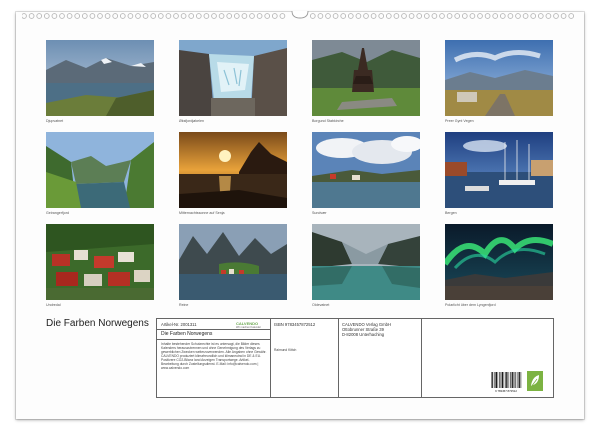 The width and height of the screenshot is (600, 432). What do you see at coordinates (328, 121) in the screenshot?
I see `photo-caption: Borgund Stabkirche` at bounding box center [328, 121].